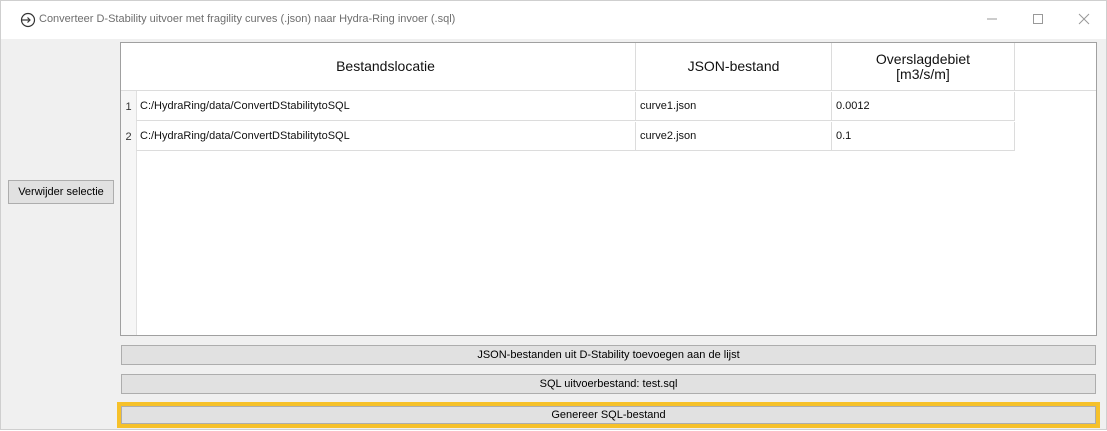  What do you see at coordinates (923, 58) in the screenshot?
I see `column-header-overslagdebiet-line1: Overslagdebiet` at bounding box center [923, 58].